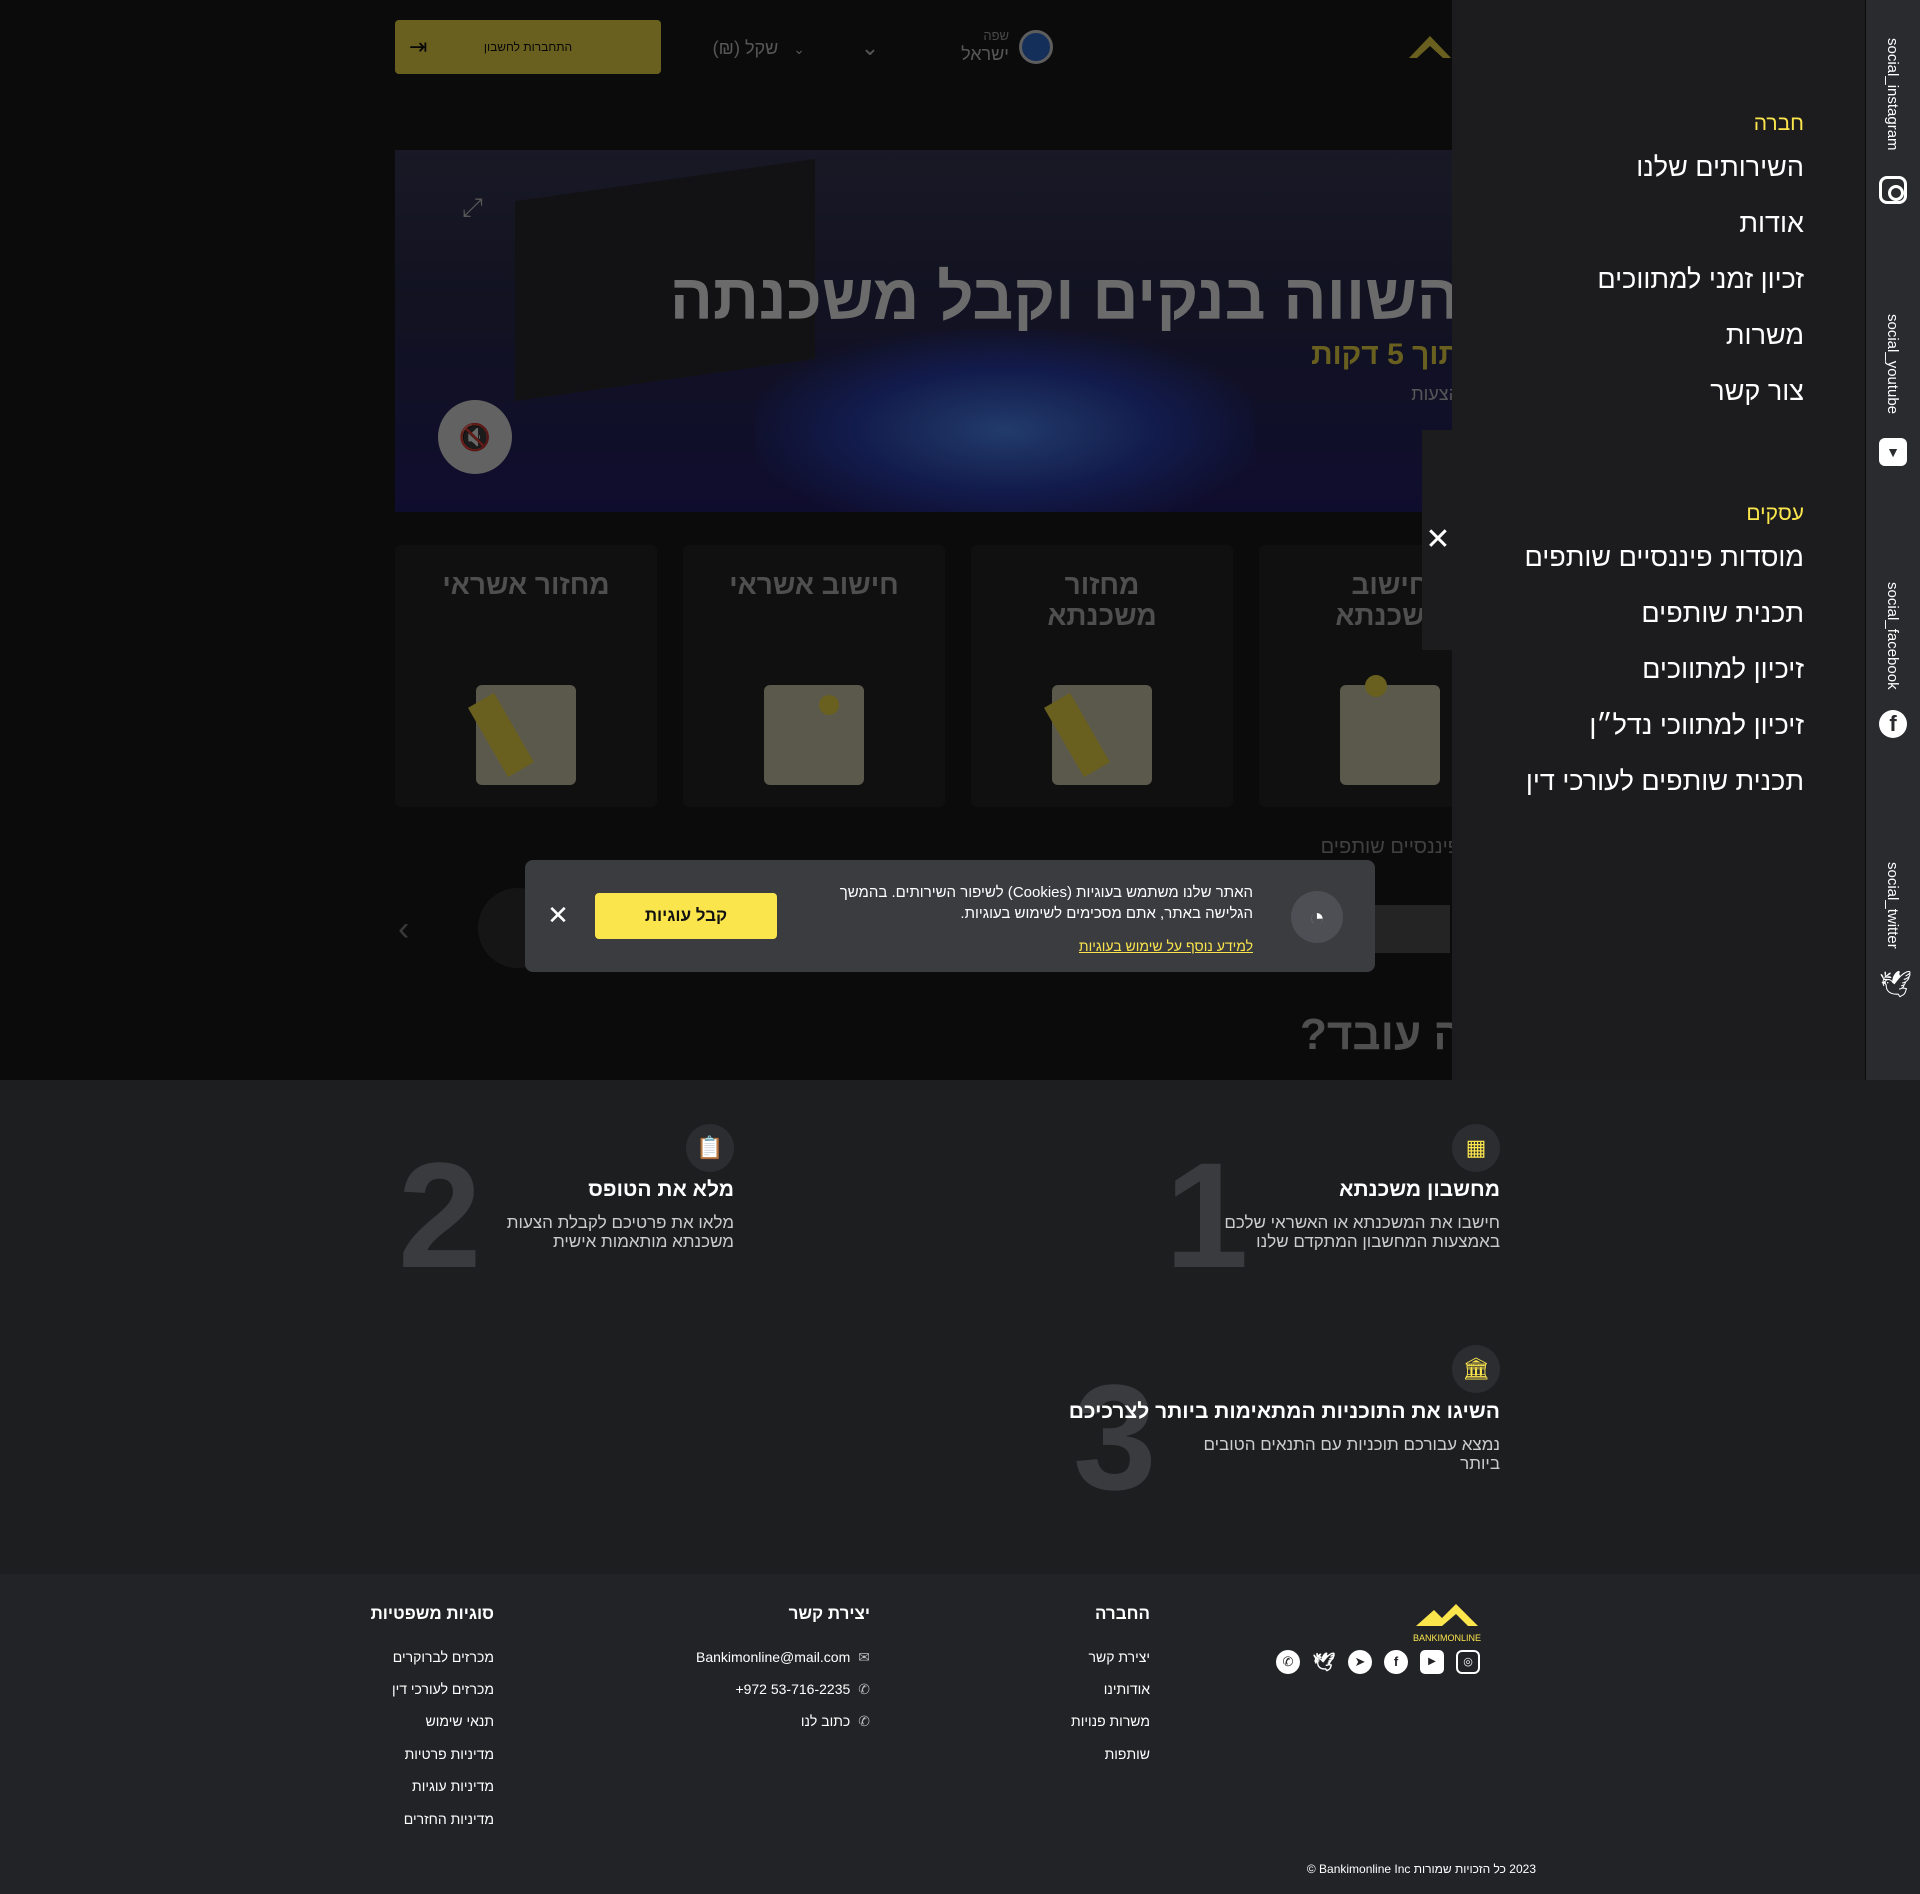  What do you see at coordinates (686, 916) in the screenshot?
I see `accept-cookies-button: קבל עוגיות` at bounding box center [686, 916].